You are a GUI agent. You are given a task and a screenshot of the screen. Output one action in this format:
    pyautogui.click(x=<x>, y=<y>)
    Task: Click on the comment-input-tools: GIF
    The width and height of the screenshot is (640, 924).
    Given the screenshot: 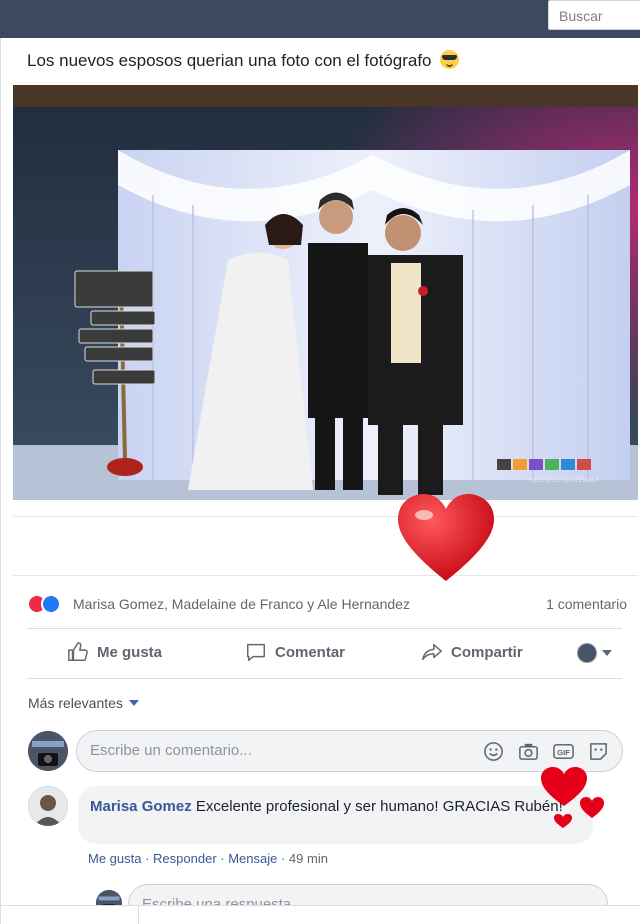 What is the action you would take?
    pyautogui.click(x=546, y=751)
    